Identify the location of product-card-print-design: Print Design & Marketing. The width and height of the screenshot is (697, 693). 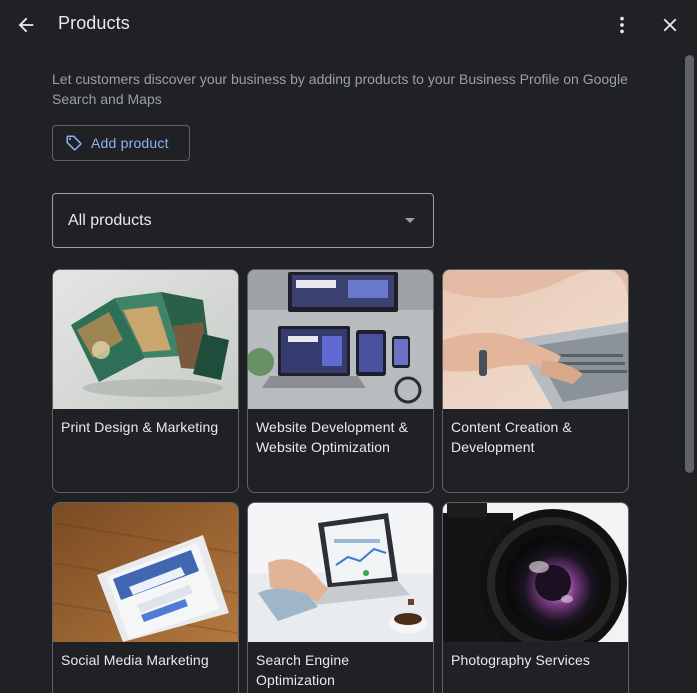
(145, 381).